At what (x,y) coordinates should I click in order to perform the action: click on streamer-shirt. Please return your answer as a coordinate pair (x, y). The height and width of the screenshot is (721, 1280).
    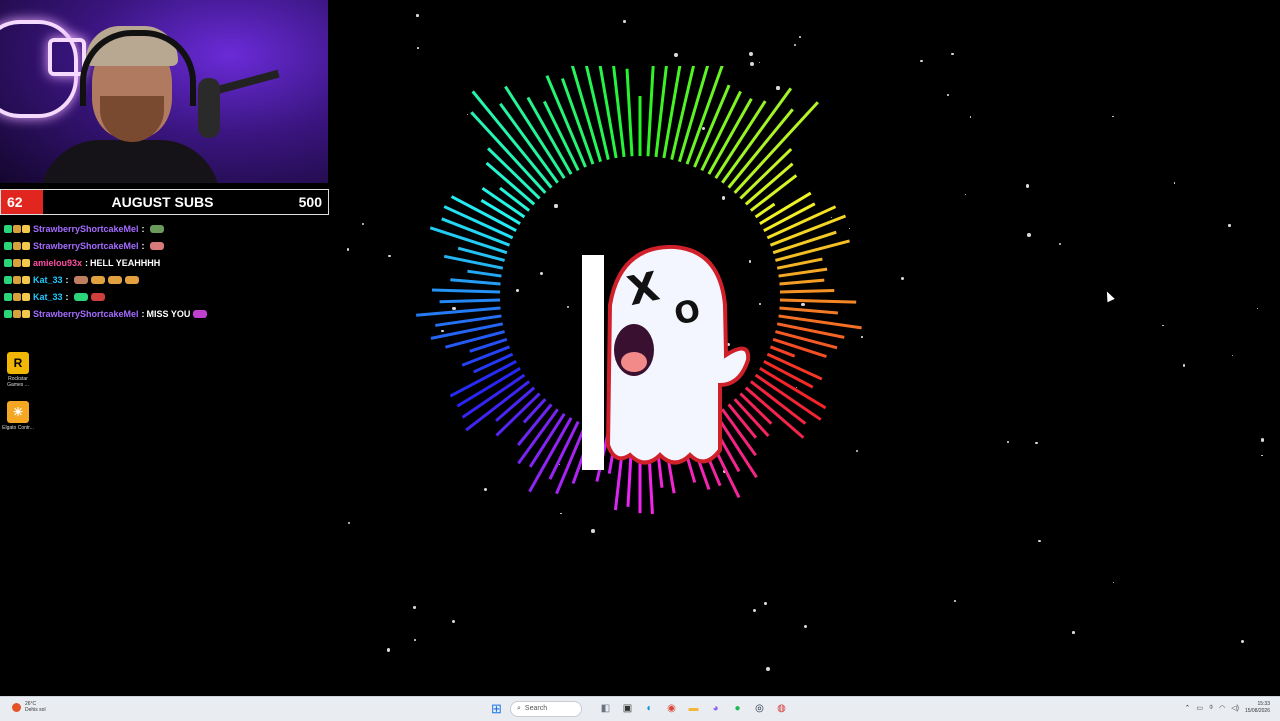
    Looking at the image, I should click on (130, 161).